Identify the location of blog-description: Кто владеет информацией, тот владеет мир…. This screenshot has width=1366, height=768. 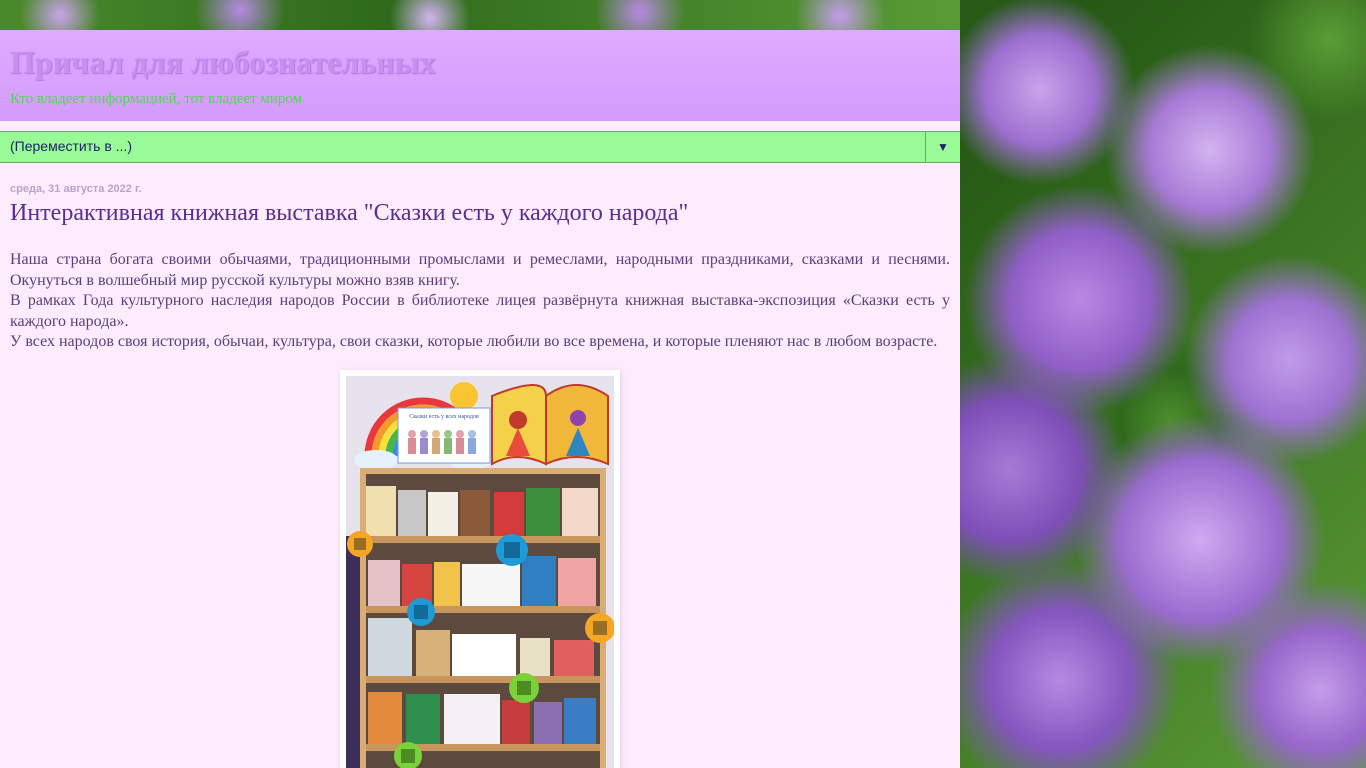
(156, 99).